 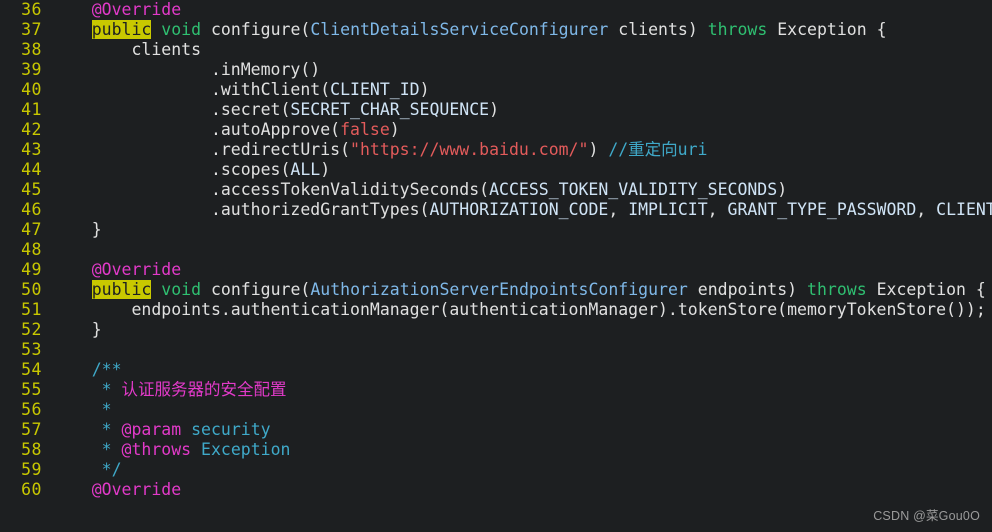 I want to click on line-number: 36, so click(x=31, y=9).